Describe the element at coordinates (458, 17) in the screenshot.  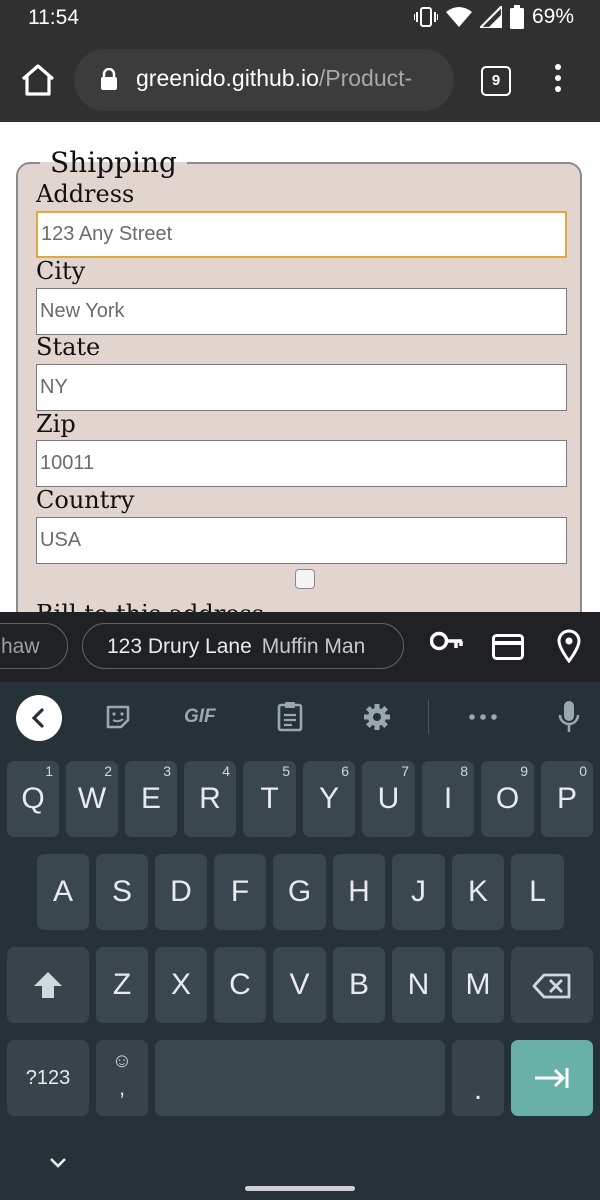
I see `wifi-icon` at that location.